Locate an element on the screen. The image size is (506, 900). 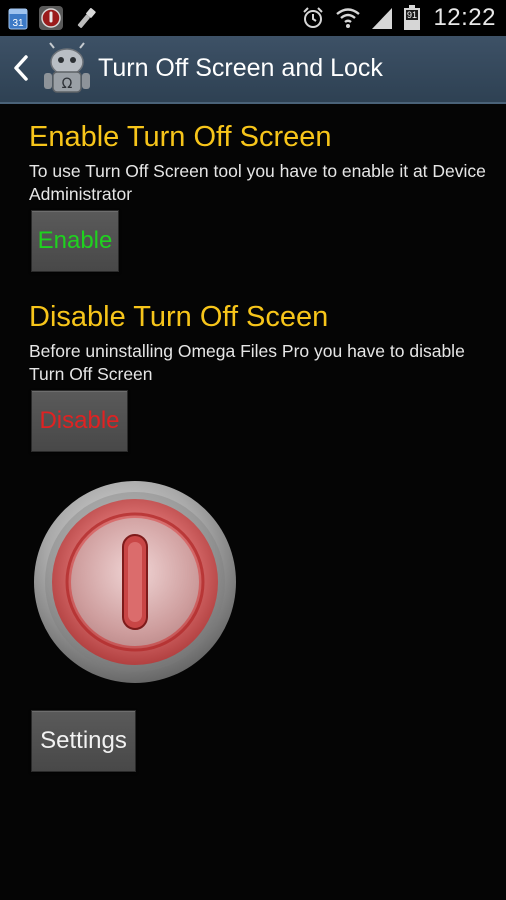
power-icon is located at coordinates (135, 582).